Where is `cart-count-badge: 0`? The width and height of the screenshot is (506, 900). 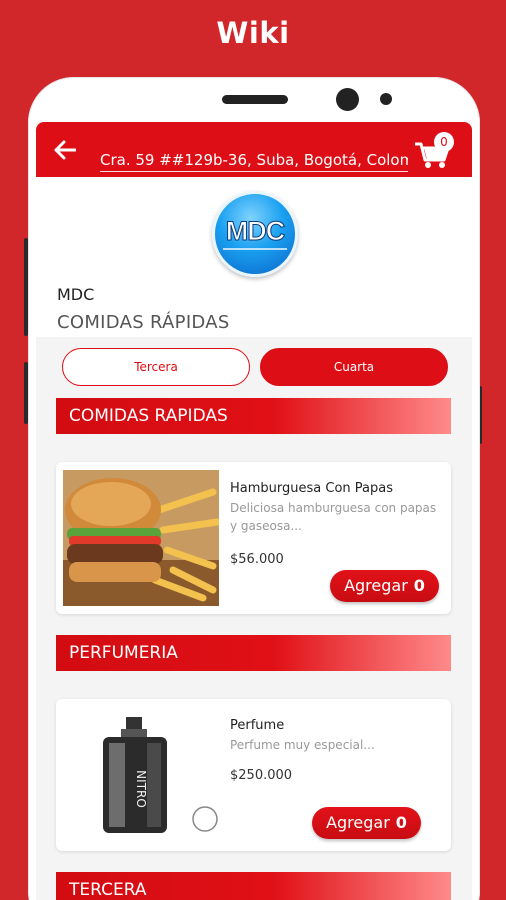 cart-count-badge: 0 is located at coordinates (444, 142).